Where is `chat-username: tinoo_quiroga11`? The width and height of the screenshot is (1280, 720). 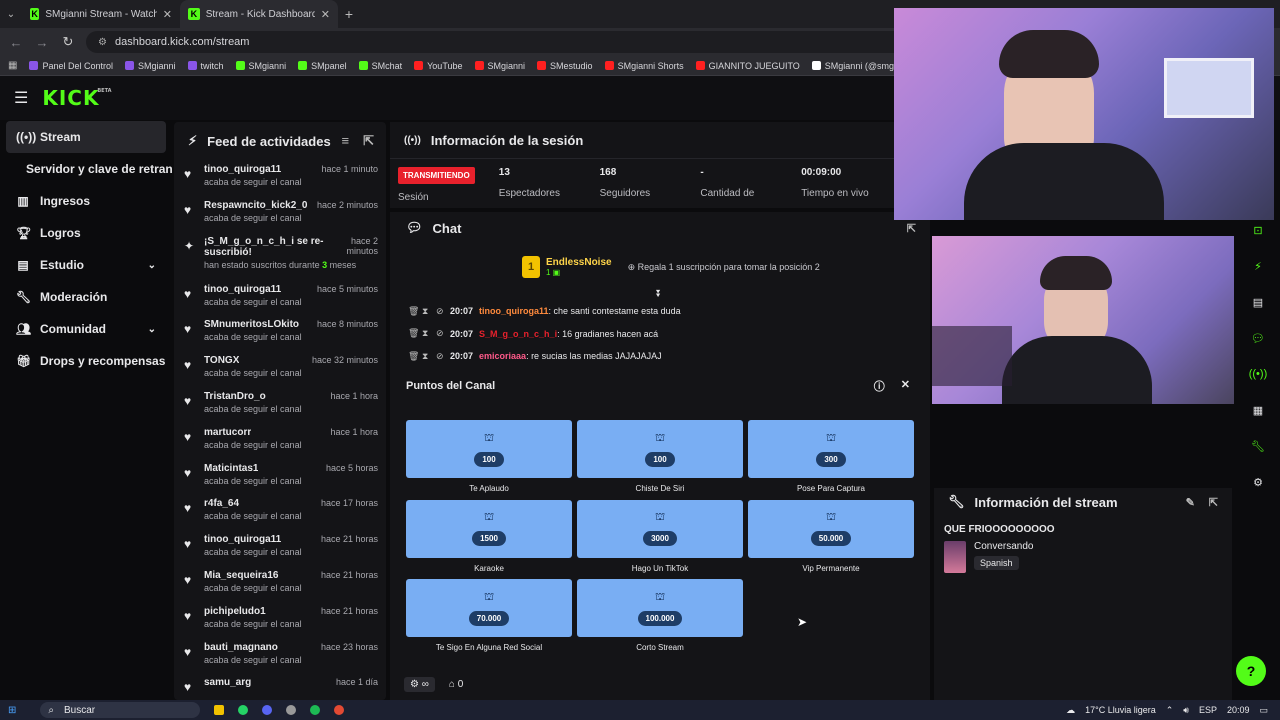
chat-username: tinoo_quiroga11 is located at coordinates (514, 311).